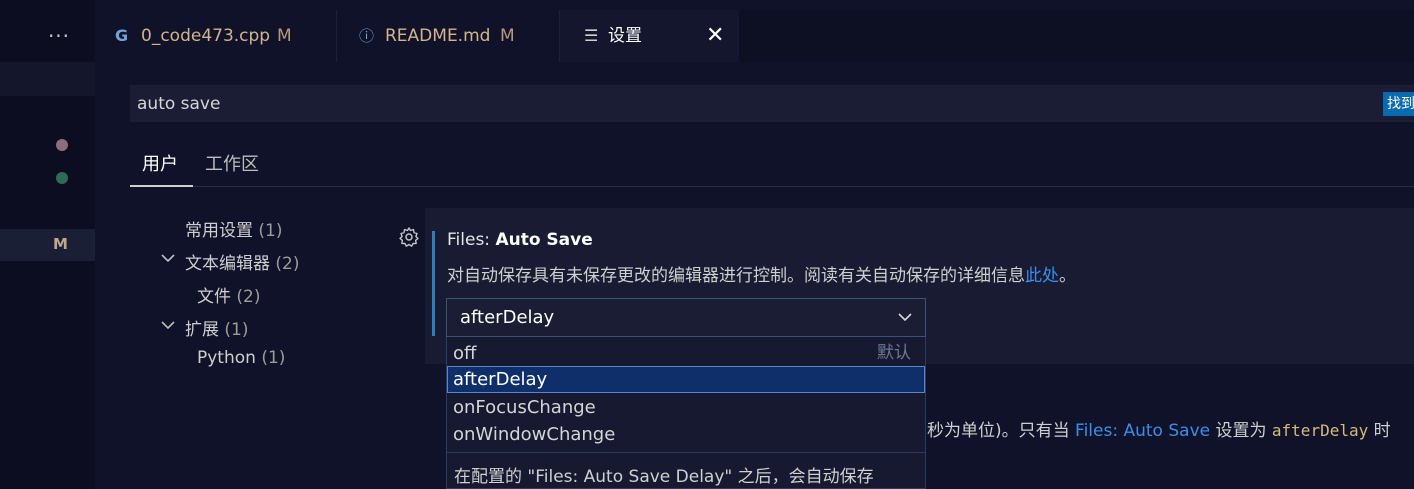 The height and width of the screenshot is (489, 1414). Describe the element at coordinates (226, 358) in the screenshot. I see `toc-label: Python` at that location.